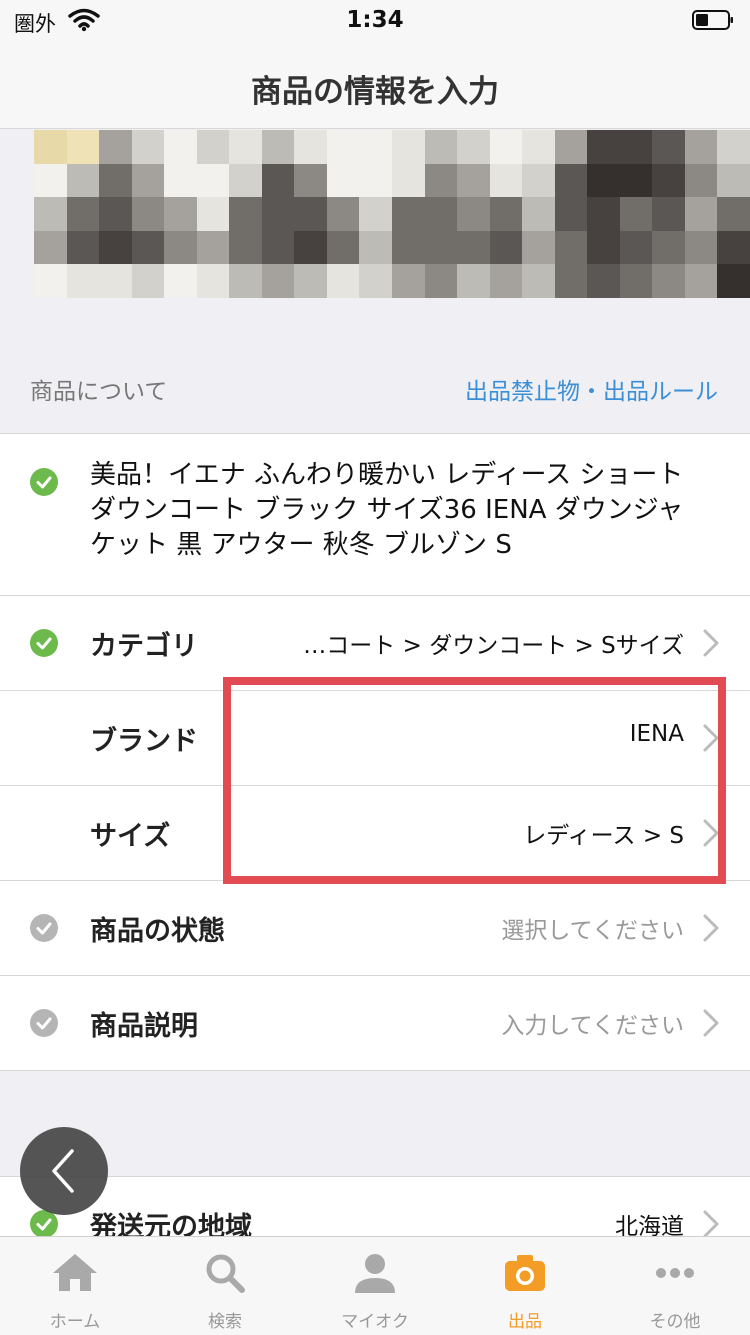 This screenshot has width=750, height=1335. What do you see at coordinates (474, 780) in the screenshot?
I see `highlight-box` at bounding box center [474, 780].